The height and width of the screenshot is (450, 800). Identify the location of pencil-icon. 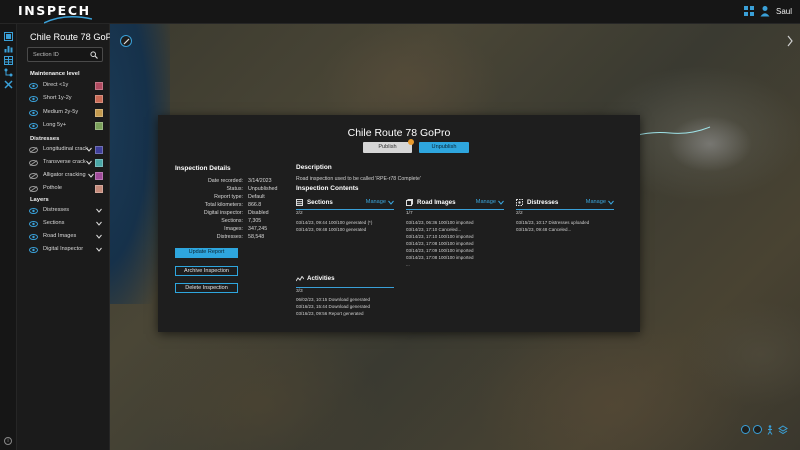
(126, 41).